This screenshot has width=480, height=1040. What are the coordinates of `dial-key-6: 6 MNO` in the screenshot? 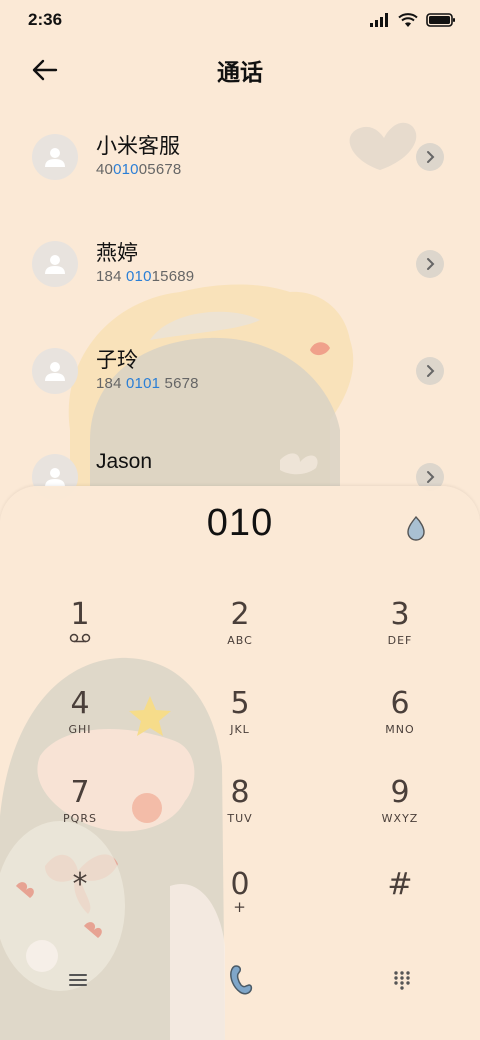 It's located at (400, 726).